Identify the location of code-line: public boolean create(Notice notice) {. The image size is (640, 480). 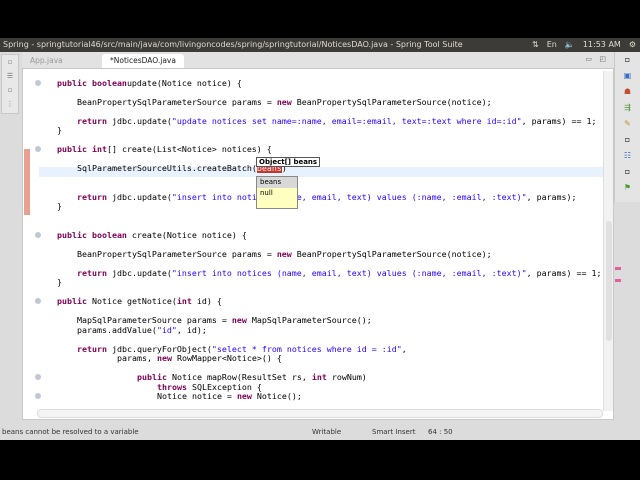
(142, 235).